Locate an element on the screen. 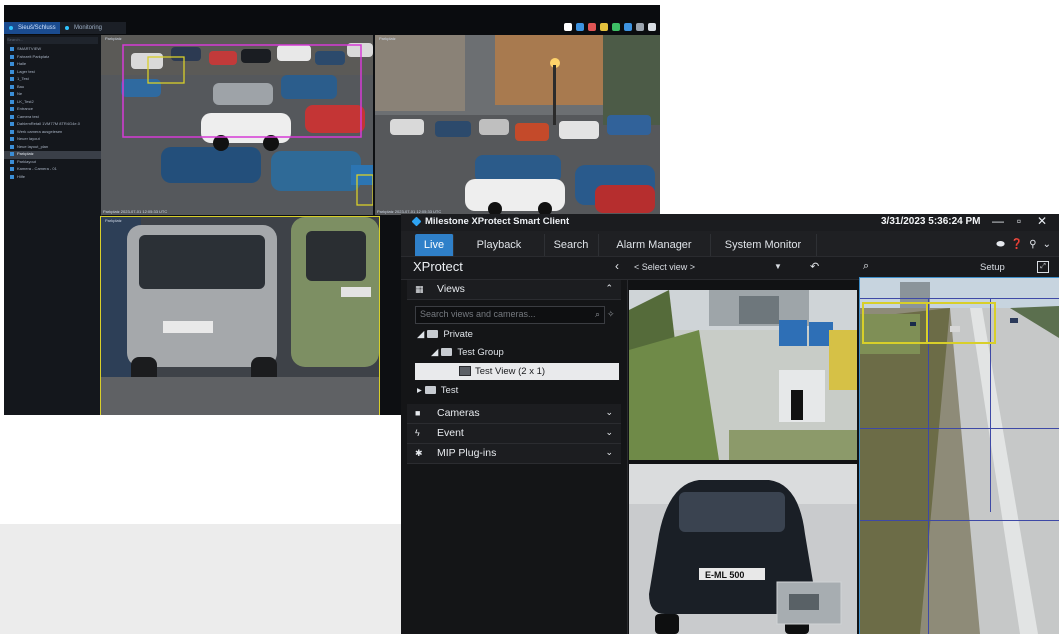  window-icon is located at coordinates (640, 27).